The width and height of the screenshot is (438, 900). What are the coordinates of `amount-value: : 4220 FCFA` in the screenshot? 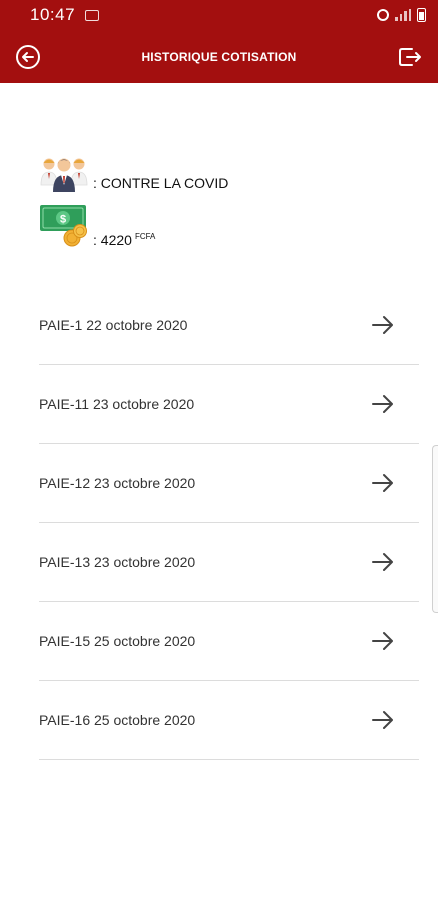 It's located at (124, 240).